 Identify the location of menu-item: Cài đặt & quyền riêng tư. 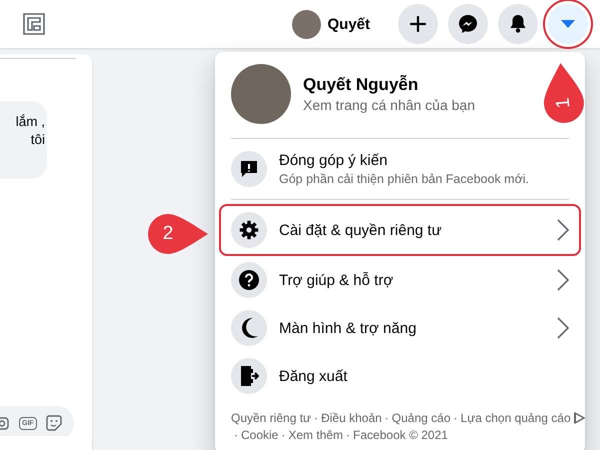
(400, 230).